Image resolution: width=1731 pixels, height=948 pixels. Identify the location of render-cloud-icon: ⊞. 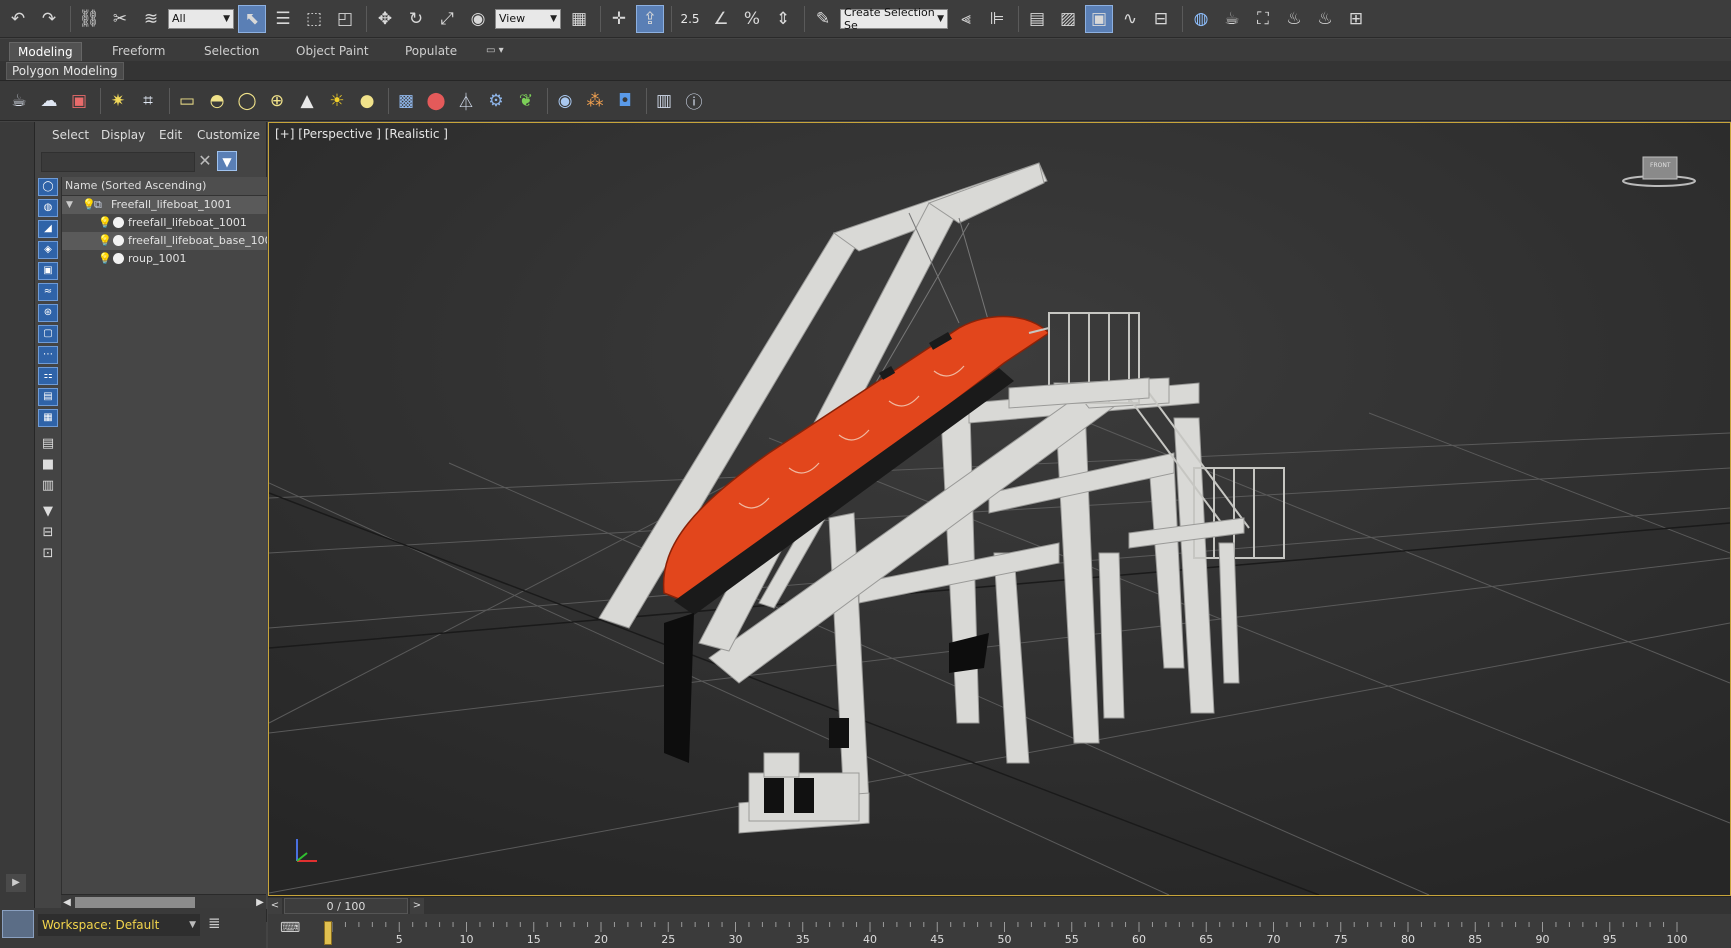
(1356, 19).